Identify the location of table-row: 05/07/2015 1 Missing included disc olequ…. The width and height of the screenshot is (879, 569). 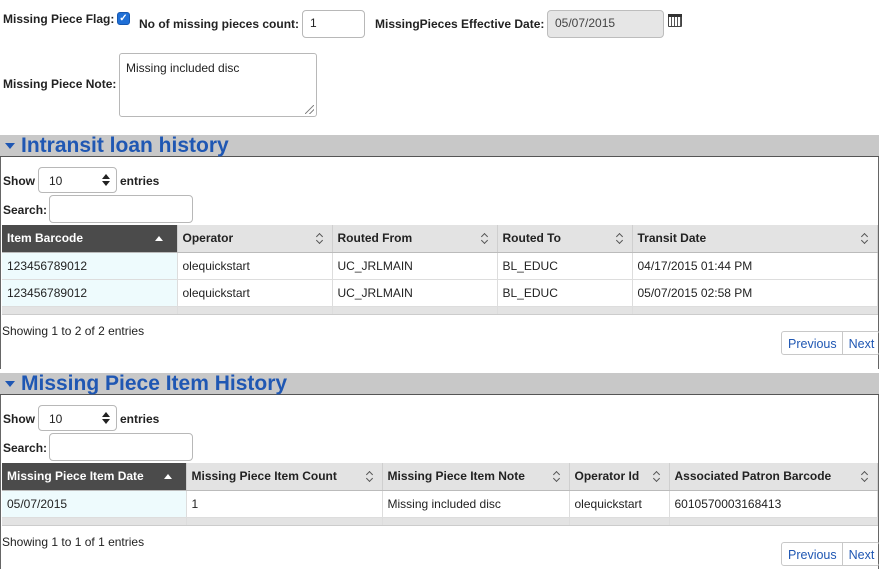
(440, 504).